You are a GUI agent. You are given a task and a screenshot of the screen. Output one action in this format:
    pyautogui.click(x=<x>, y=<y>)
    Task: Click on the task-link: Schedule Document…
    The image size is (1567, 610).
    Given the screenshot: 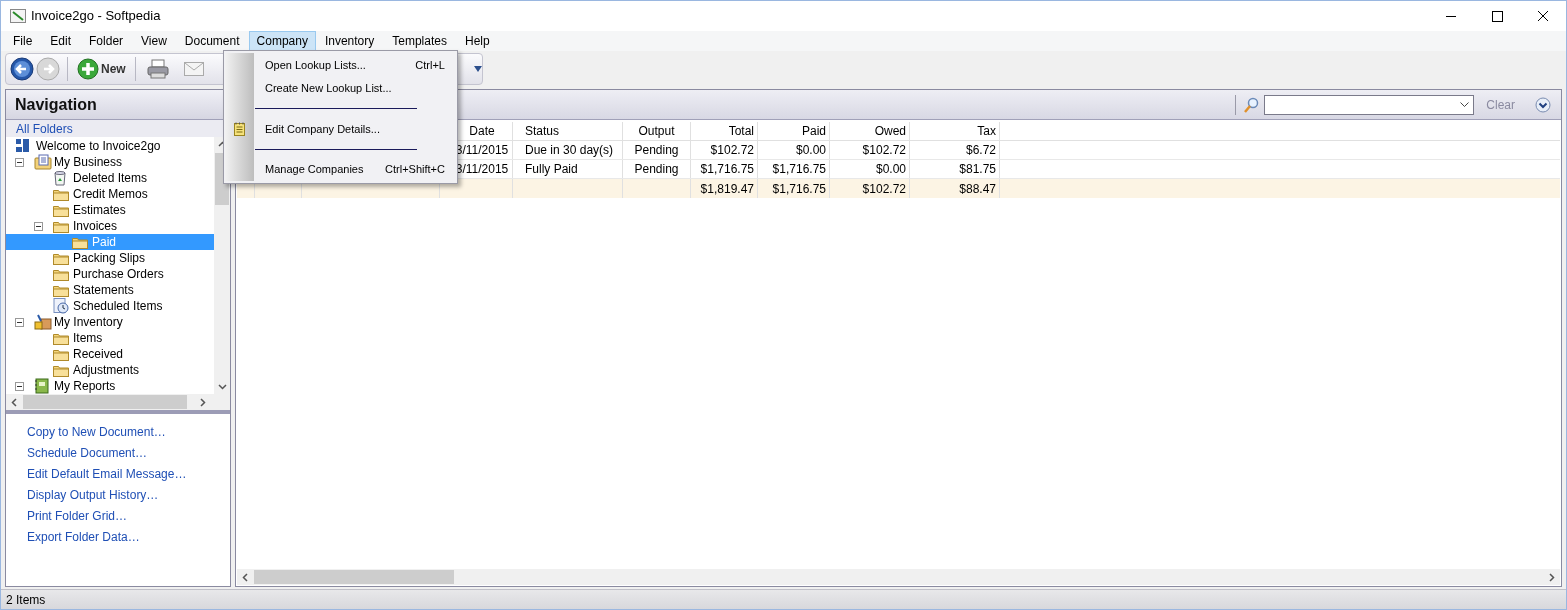 What is the action you would take?
    pyautogui.click(x=87, y=453)
    